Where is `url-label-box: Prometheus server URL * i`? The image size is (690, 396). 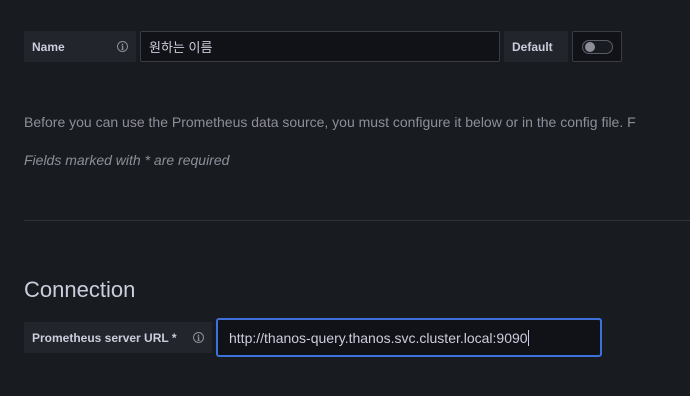
url-label-box: Prometheus server URL * i is located at coordinates (118, 337).